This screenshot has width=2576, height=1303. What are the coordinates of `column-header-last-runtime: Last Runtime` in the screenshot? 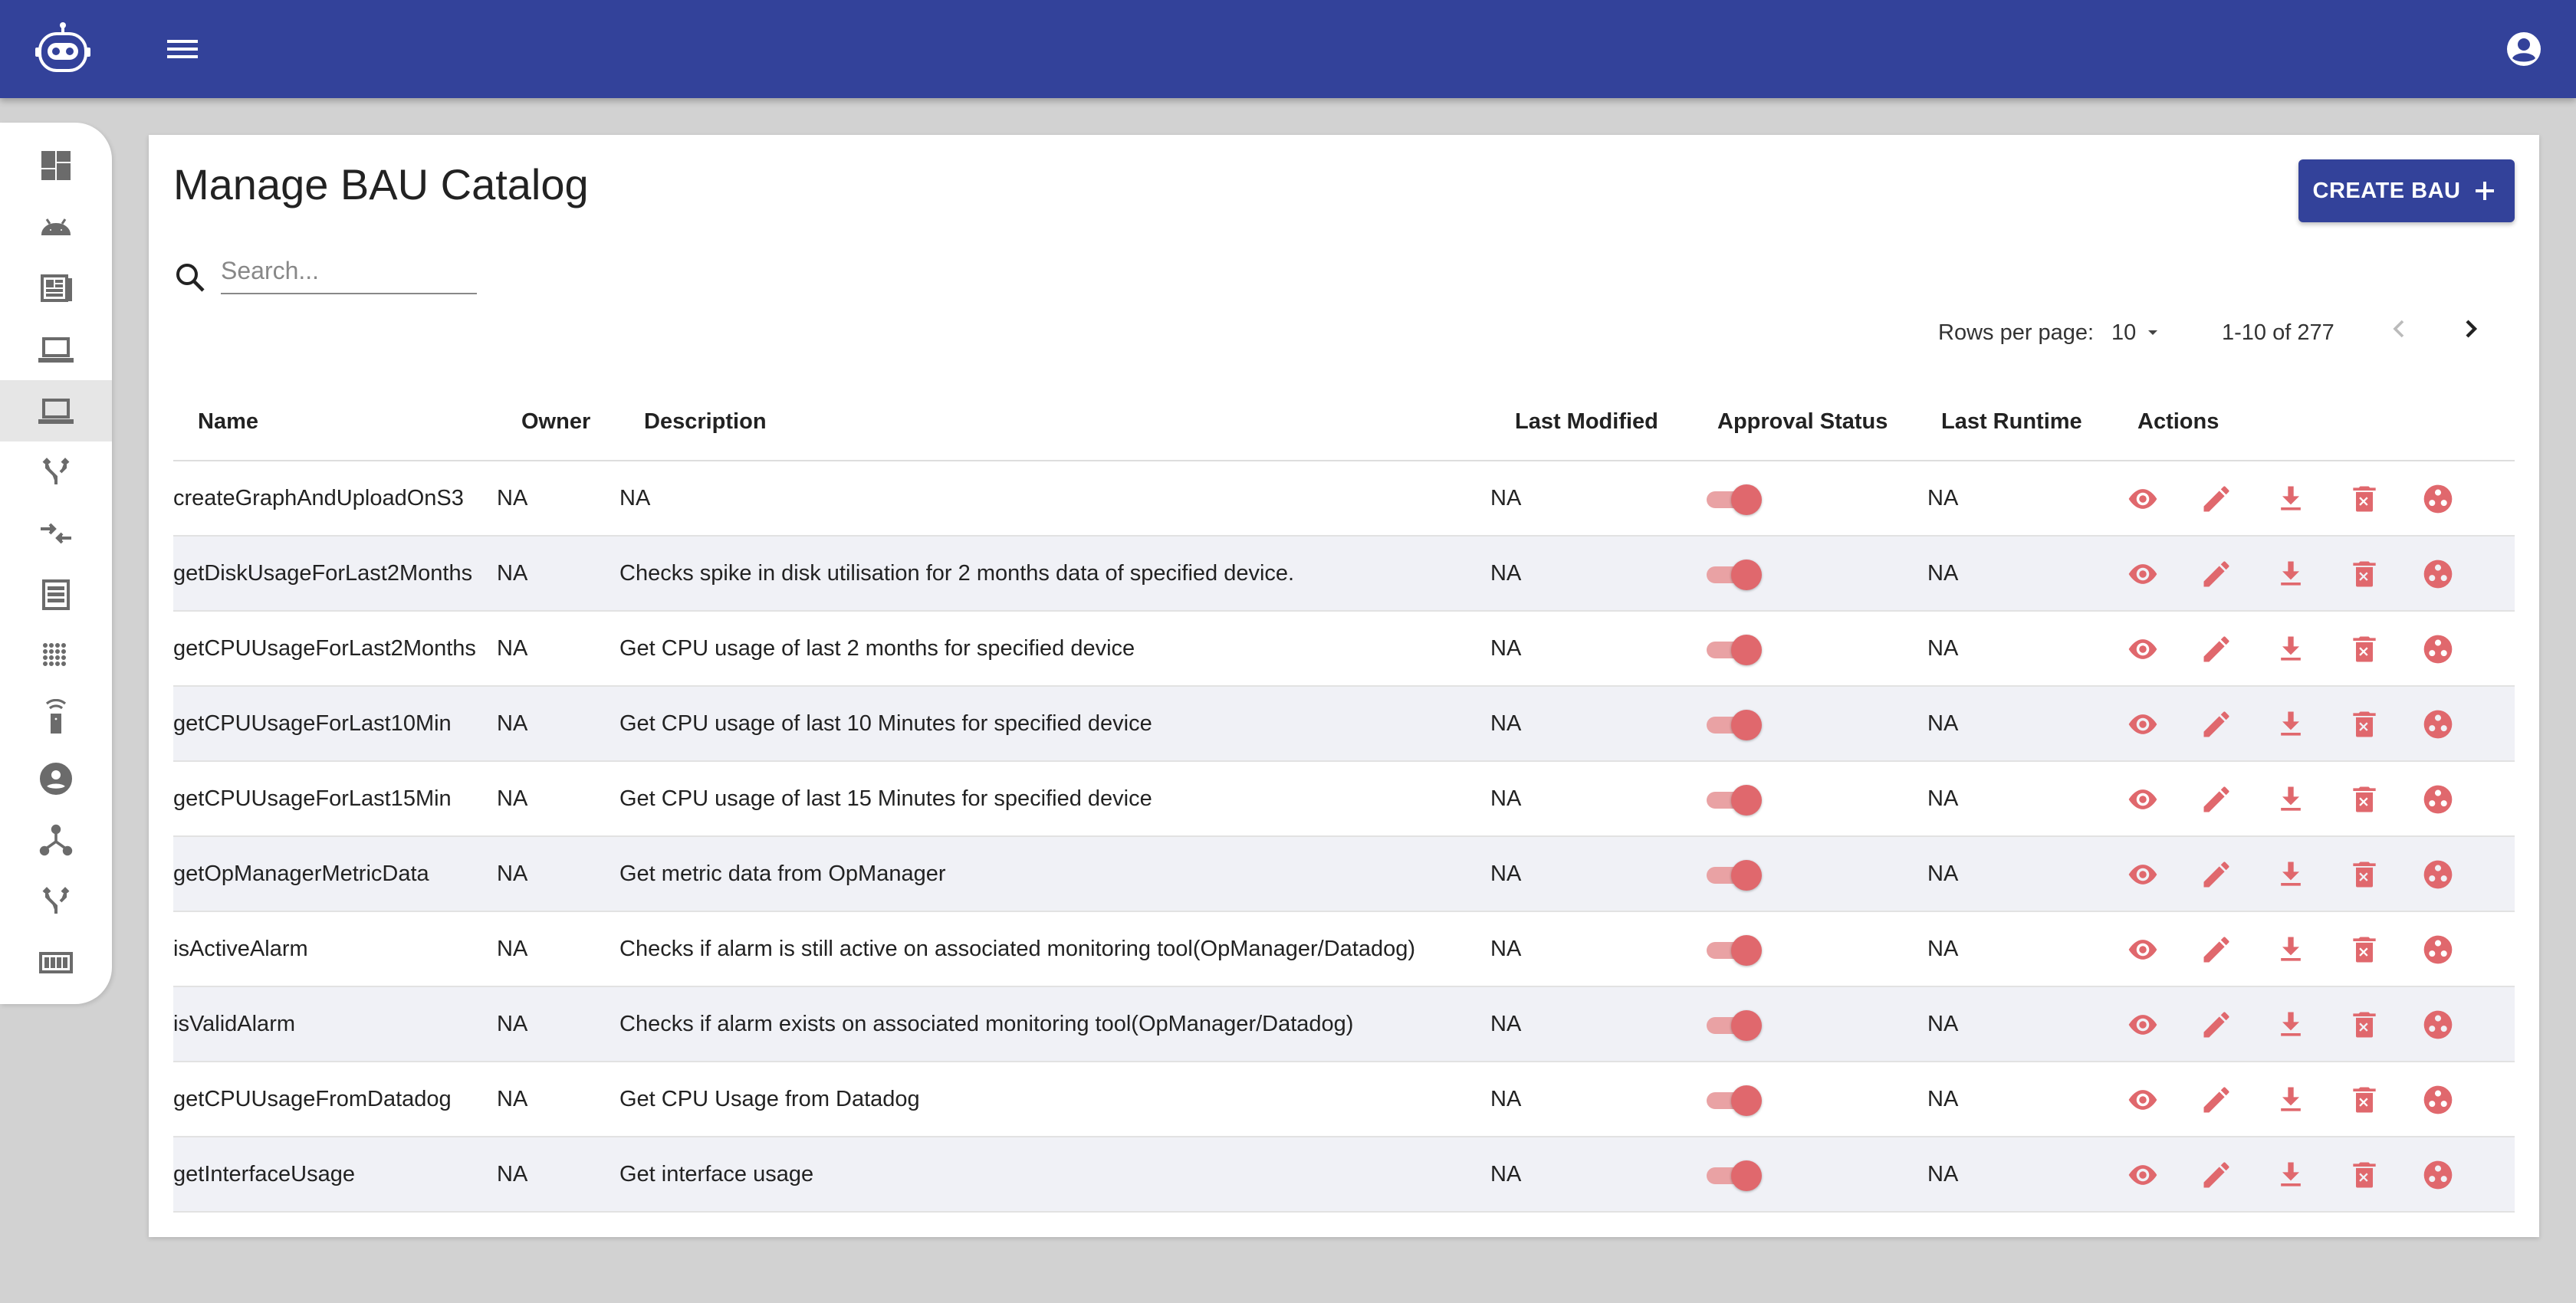 It's located at (2011, 422).